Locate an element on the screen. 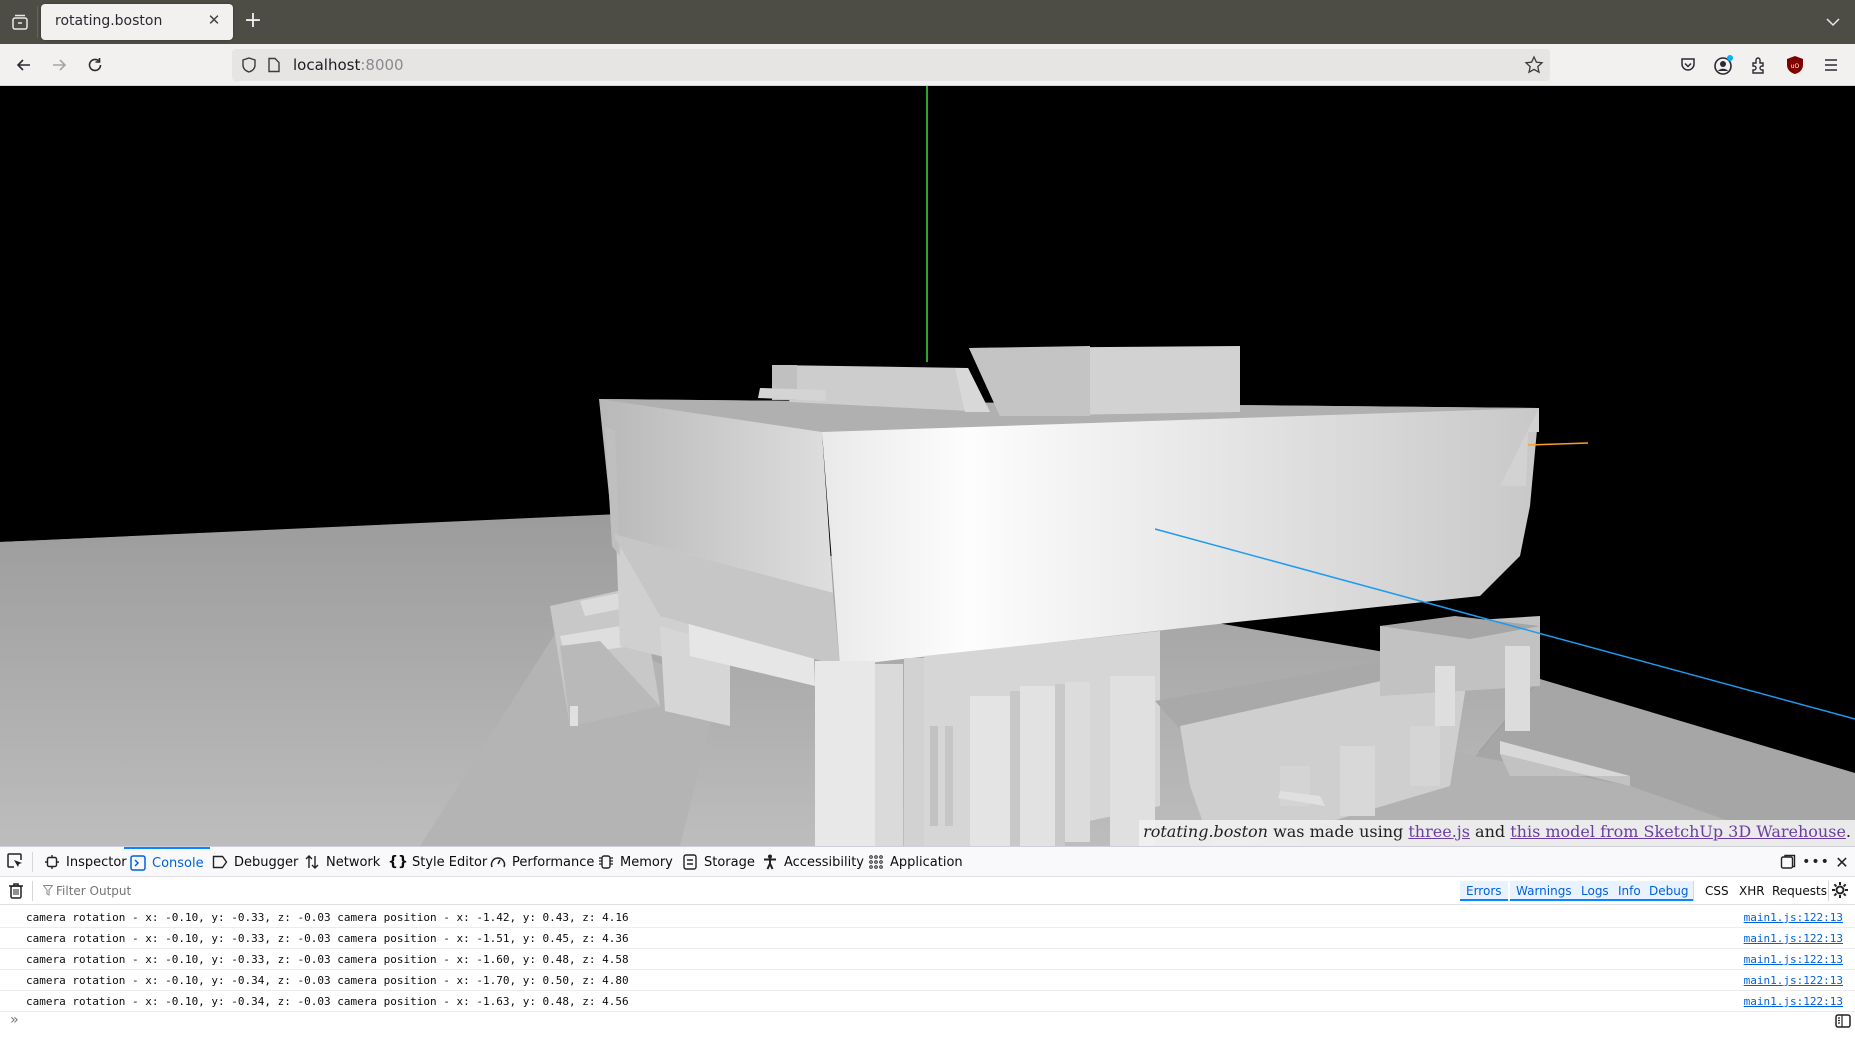  url-text: localhost:8000 is located at coordinates (348, 65).